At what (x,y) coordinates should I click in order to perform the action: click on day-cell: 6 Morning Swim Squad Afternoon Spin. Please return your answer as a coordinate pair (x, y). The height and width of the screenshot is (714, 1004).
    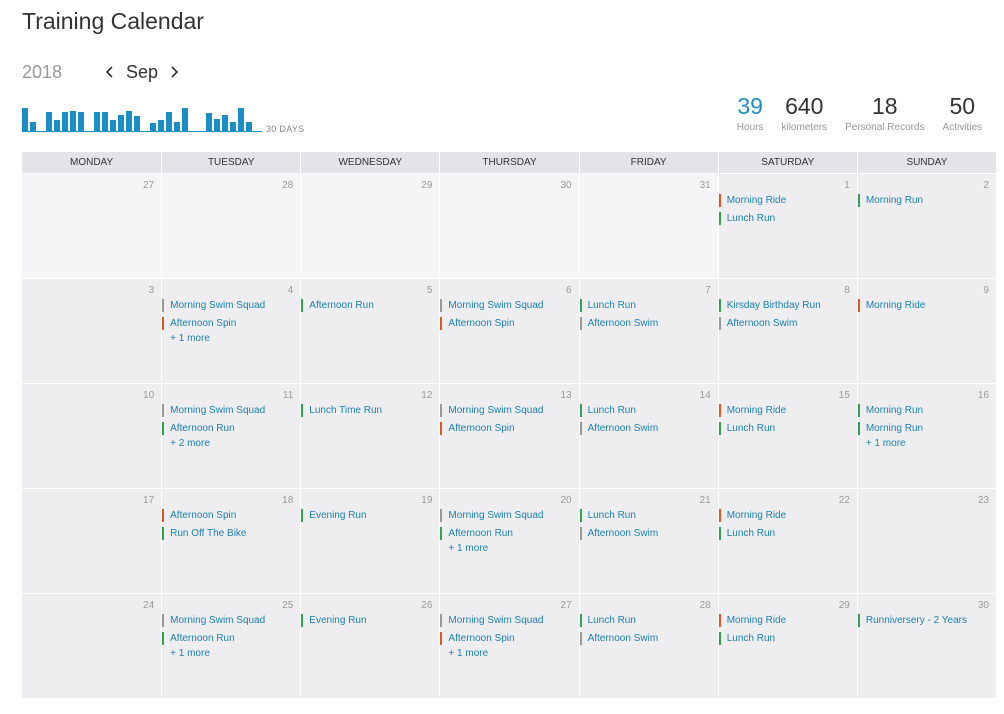
    Looking at the image, I should click on (509, 330).